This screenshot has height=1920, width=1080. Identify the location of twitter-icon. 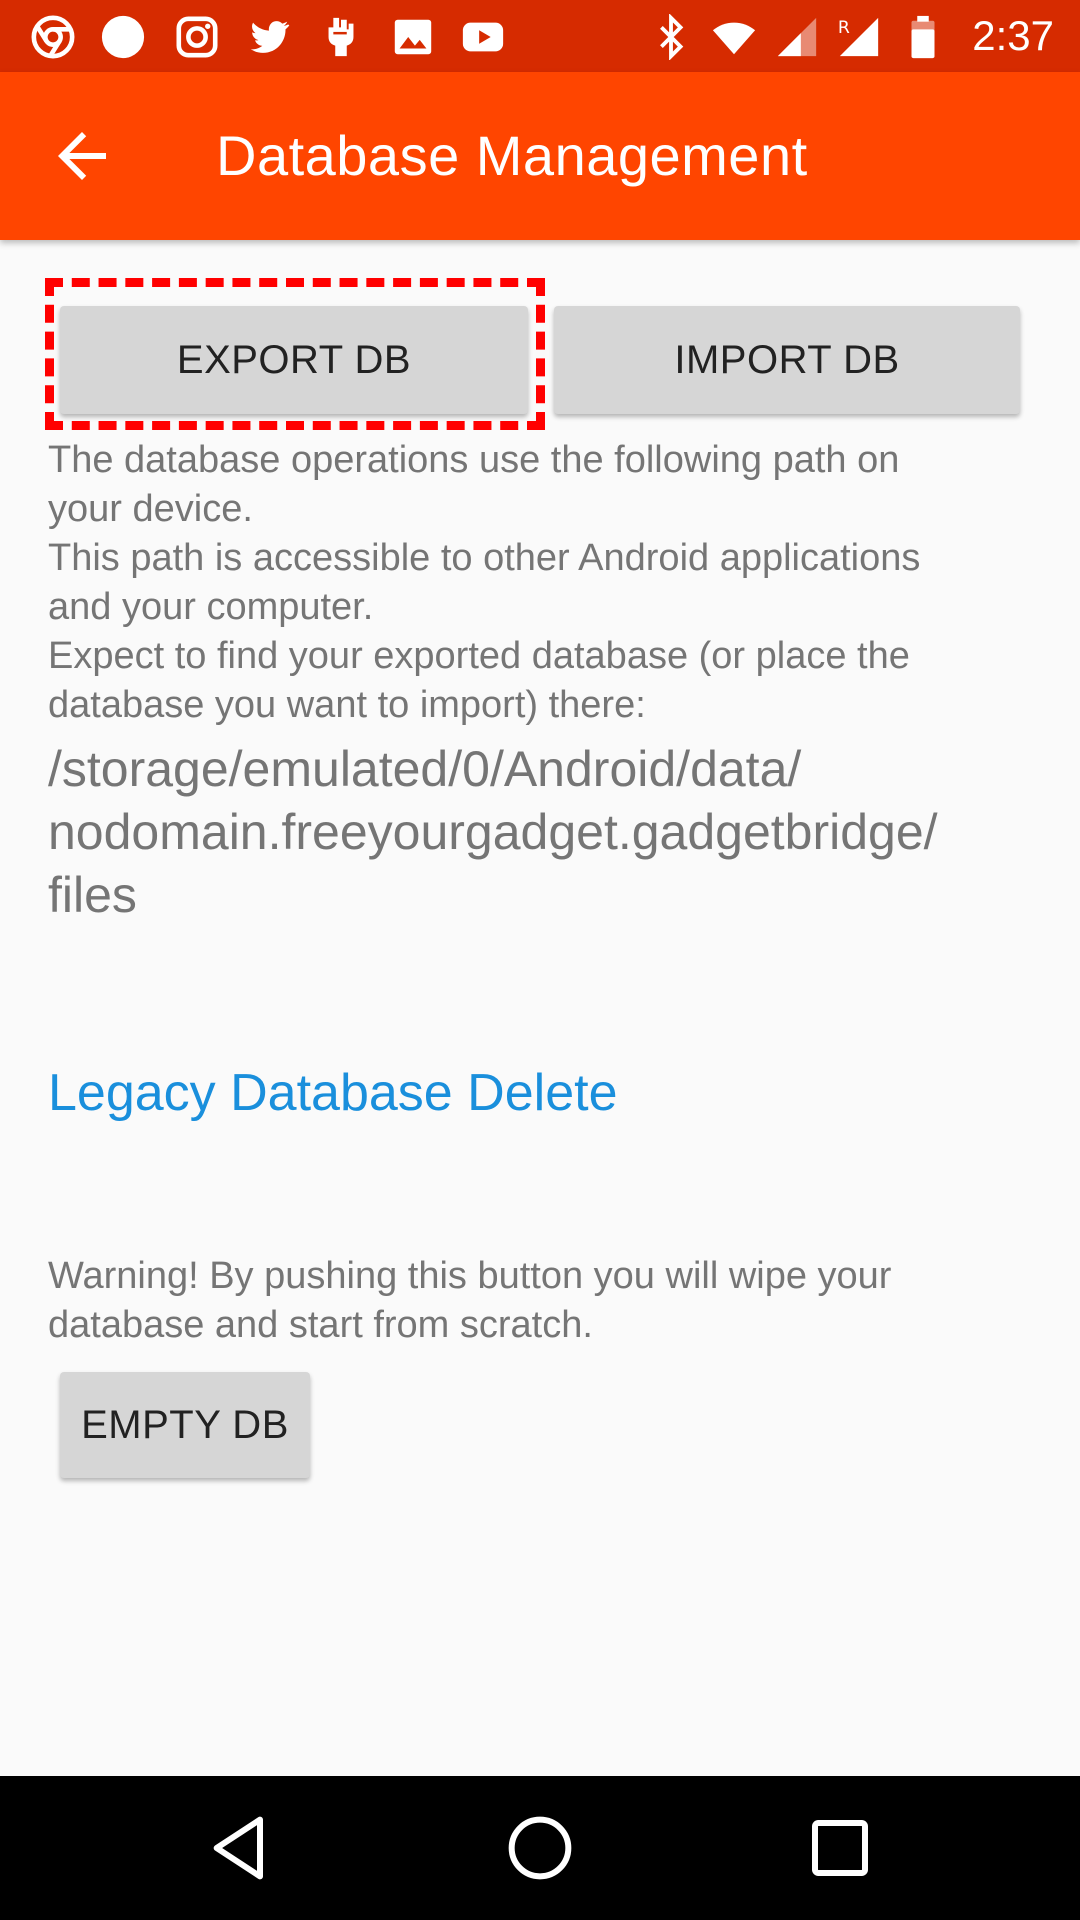
(269, 37).